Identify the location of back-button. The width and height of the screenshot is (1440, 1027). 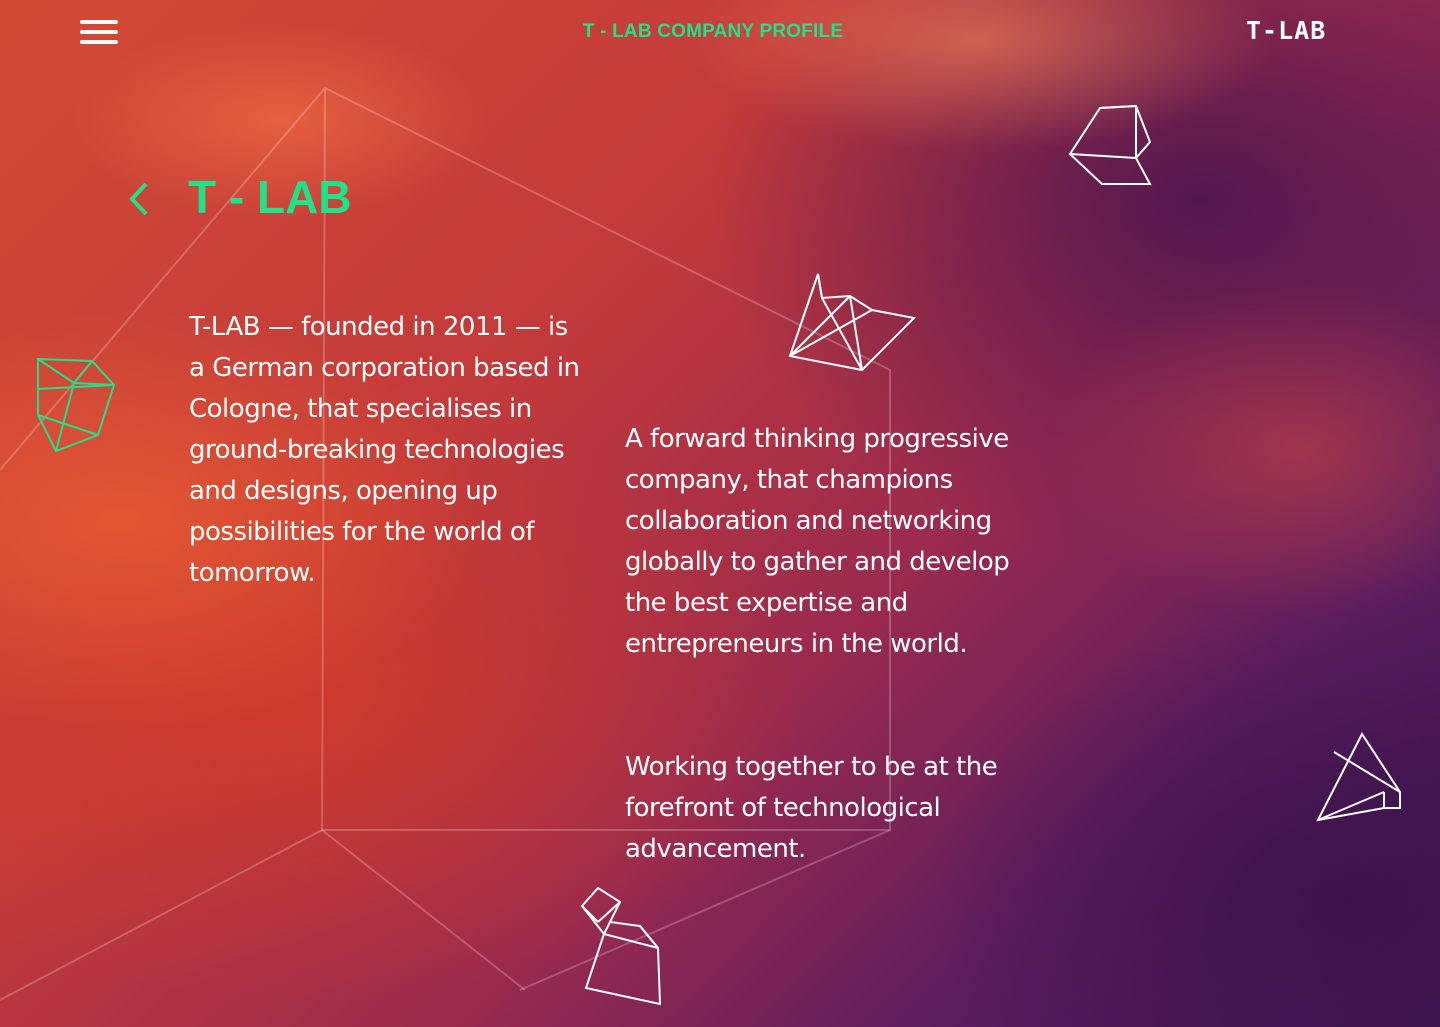
(139, 199).